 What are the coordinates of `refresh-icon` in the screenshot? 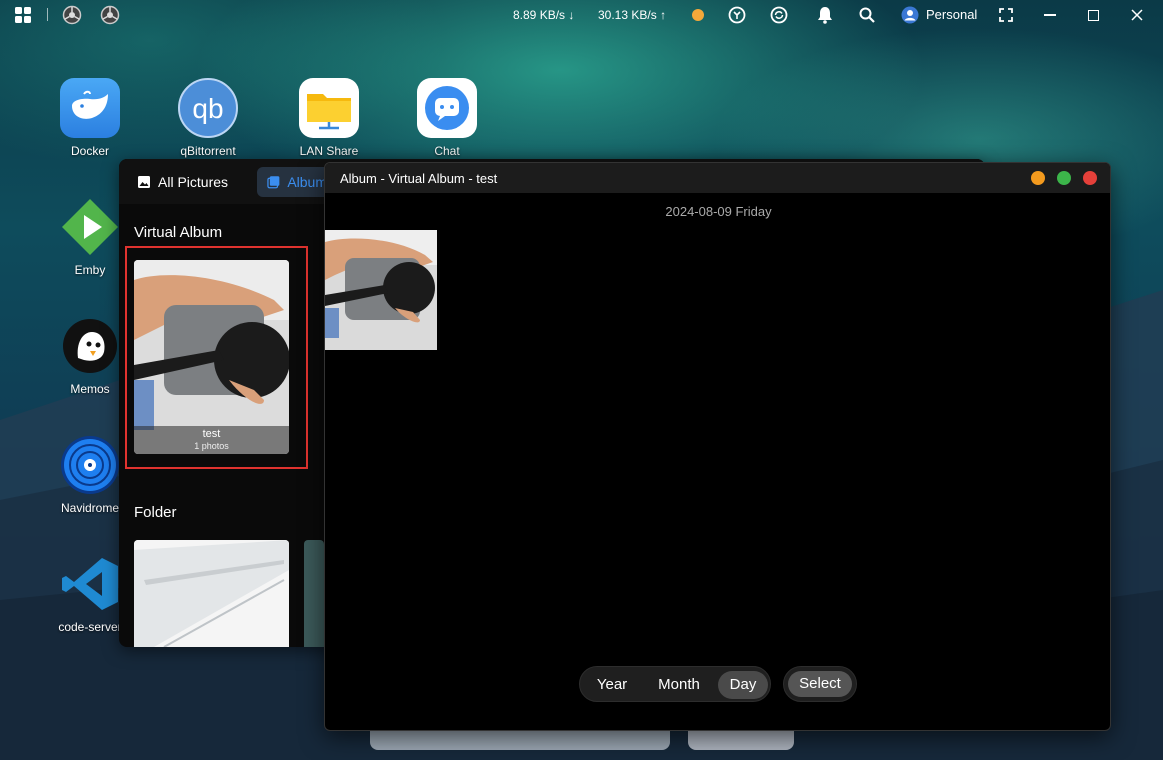 It's located at (779, 15).